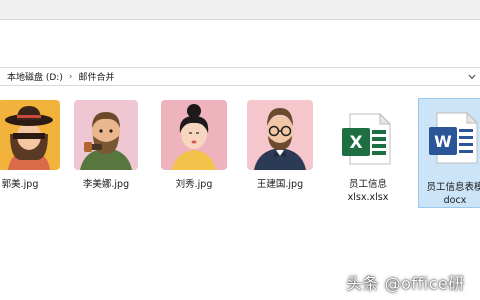 The width and height of the screenshot is (480, 300). Describe the element at coordinates (472, 77) in the screenshot. I see `chevron-down-icon` at that location.